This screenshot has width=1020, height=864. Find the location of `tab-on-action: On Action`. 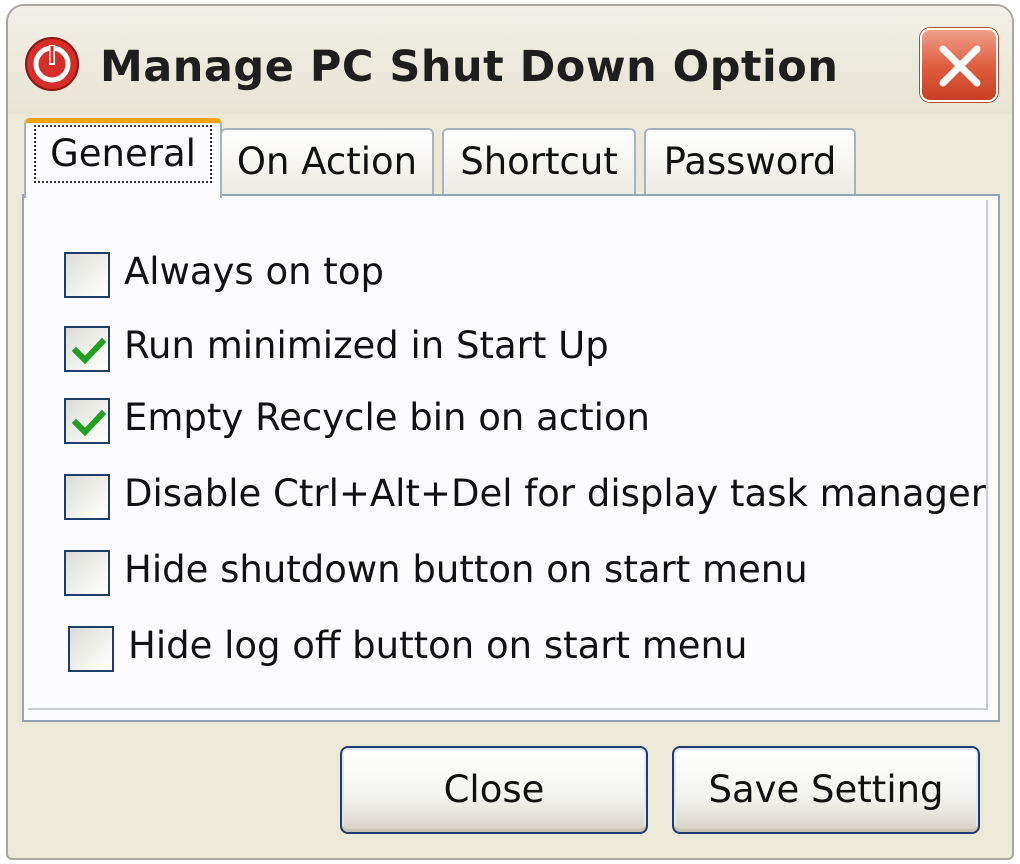

tab-on-action: On Action is located at coordinates (327, 161).